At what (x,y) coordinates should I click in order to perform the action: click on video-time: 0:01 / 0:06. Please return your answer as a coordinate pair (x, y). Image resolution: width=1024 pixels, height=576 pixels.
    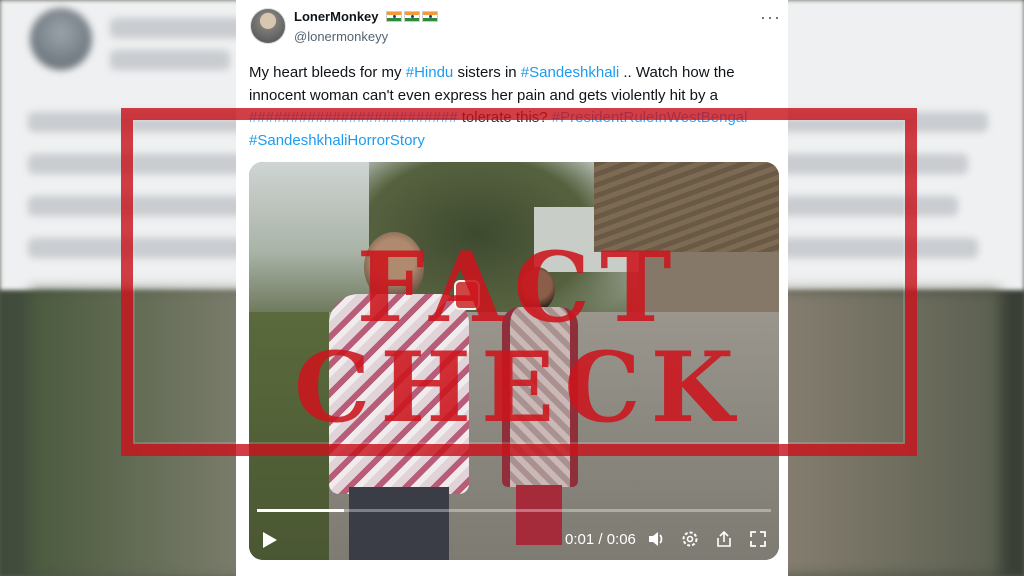
    Looking at the image, I should click on (600, 539).